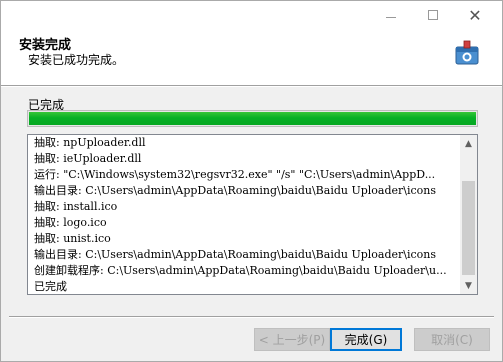  I want to click on window-controls: ✕, so click(433, 15).